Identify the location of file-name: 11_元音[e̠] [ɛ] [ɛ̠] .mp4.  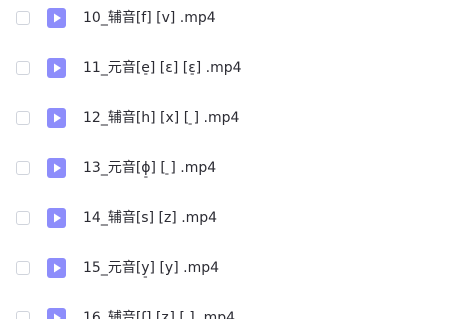
(162, 68).